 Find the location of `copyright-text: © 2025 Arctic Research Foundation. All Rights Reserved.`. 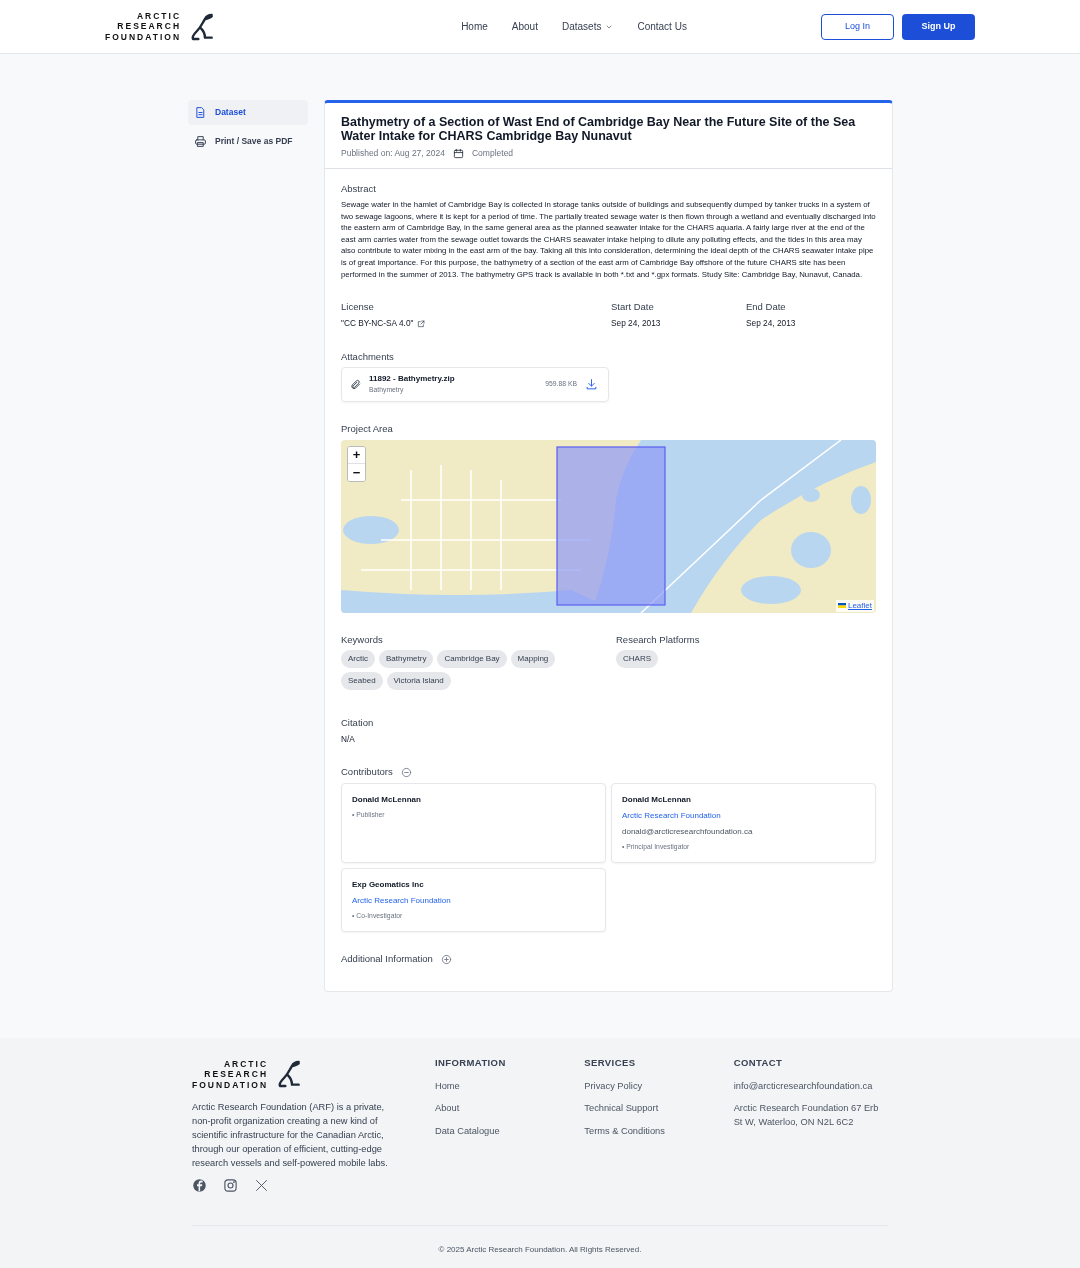

copyright-text: © 2025 Arctic Research Foundation. All Rights Reserved. is located at coordinates (540, 1246).